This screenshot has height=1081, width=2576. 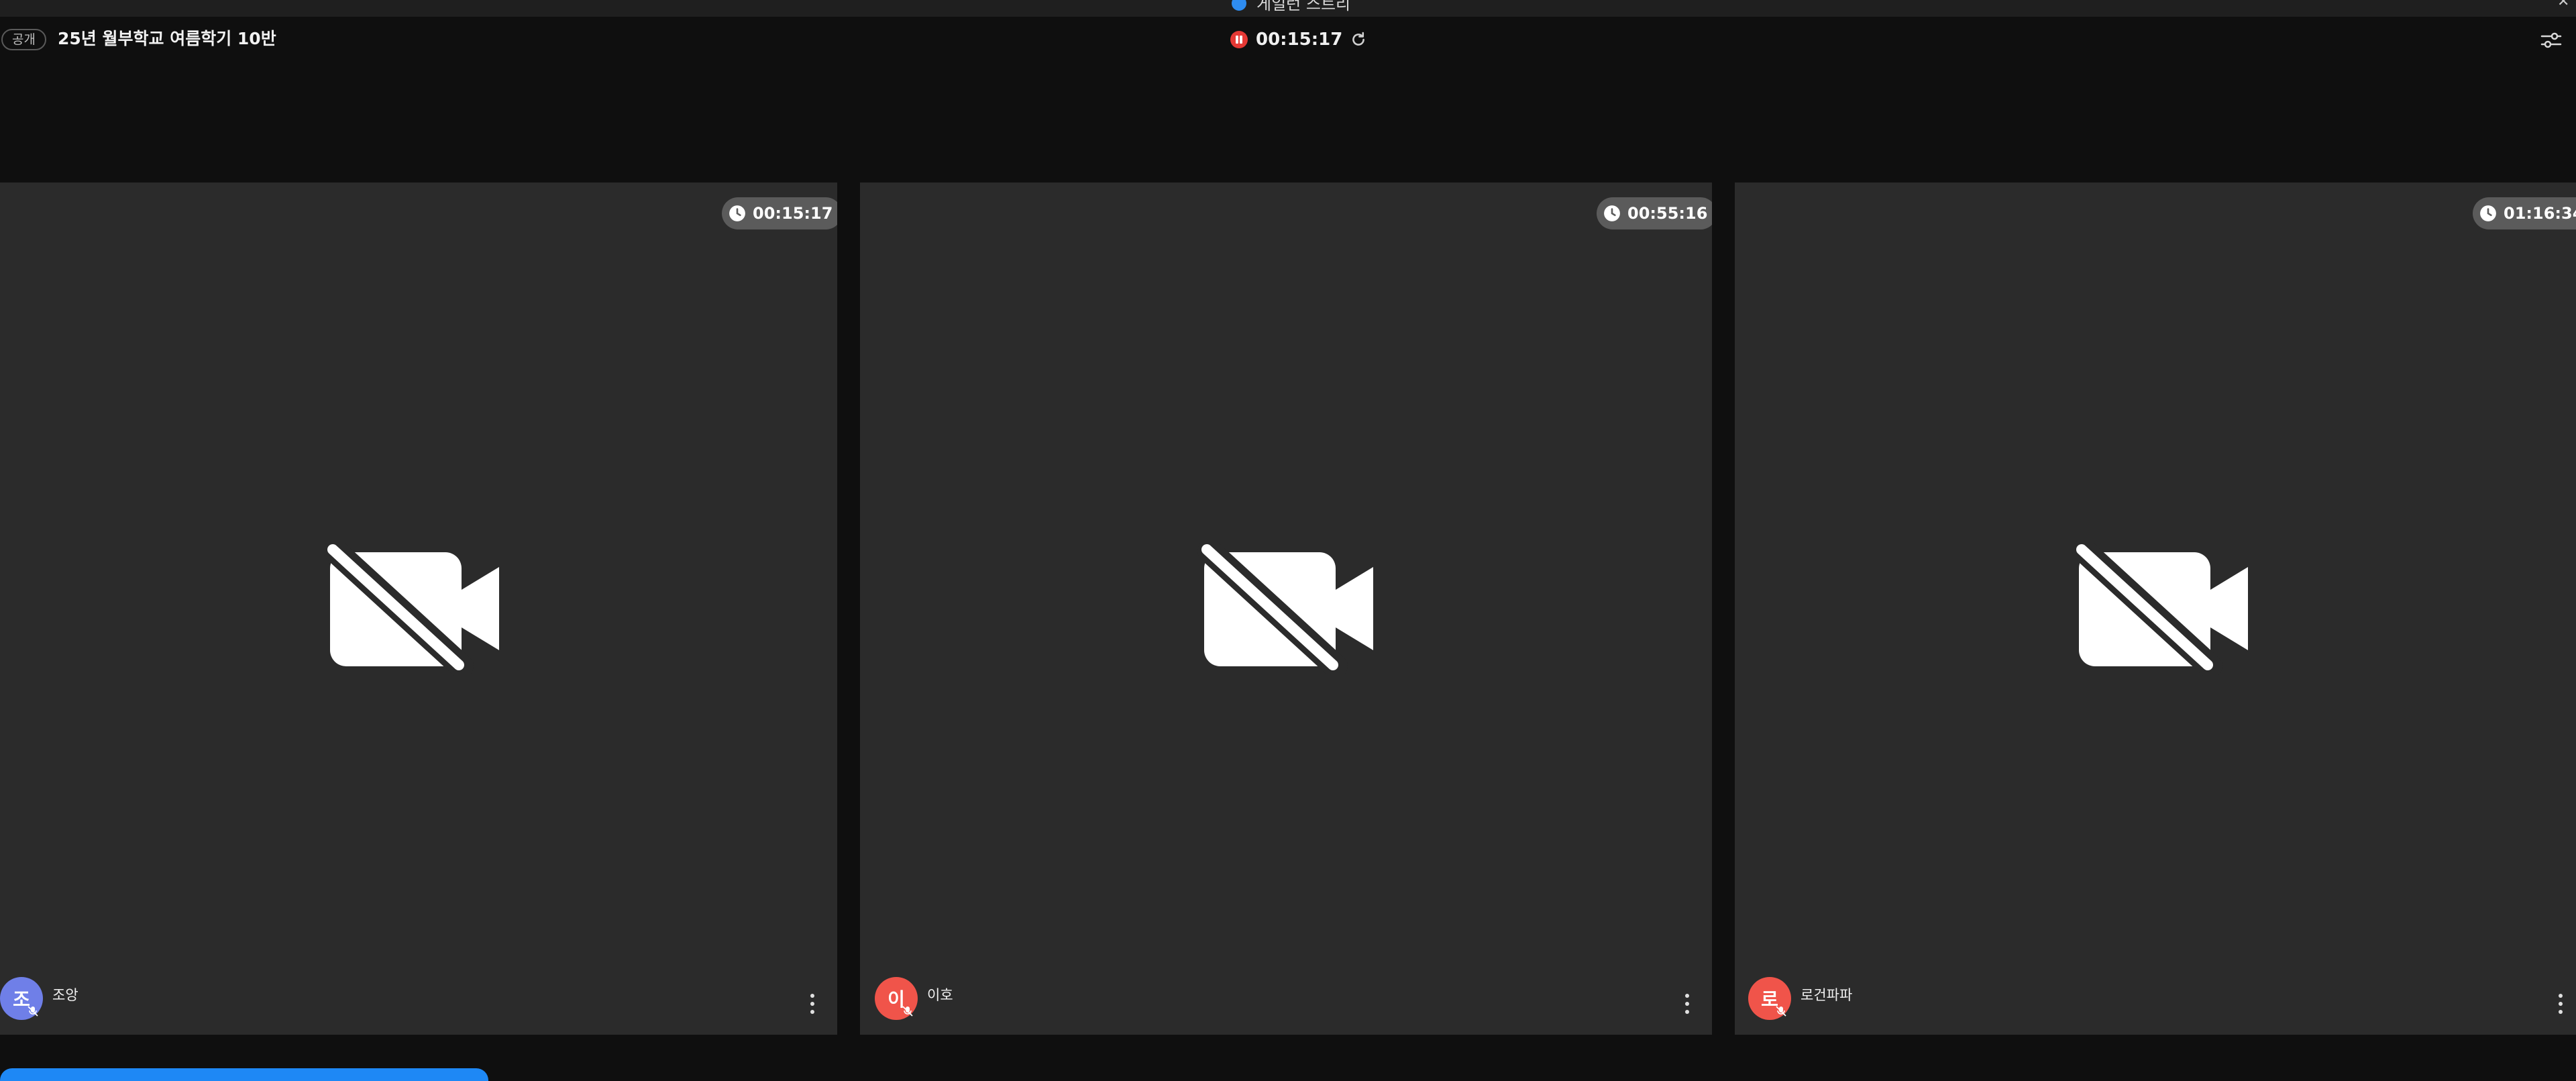 I want to click on participant-info: 조 조앙, so click(x=39, y=999).